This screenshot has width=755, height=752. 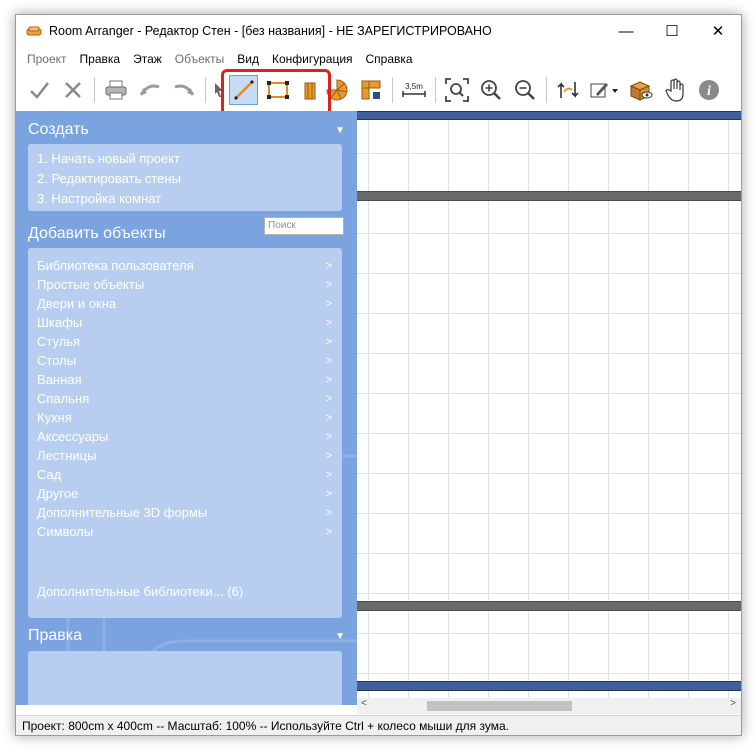 What do you see at coordinates (49, 474) in the screenshot?
I see `list-item-label: Сад` at bounding box center [49, 474].